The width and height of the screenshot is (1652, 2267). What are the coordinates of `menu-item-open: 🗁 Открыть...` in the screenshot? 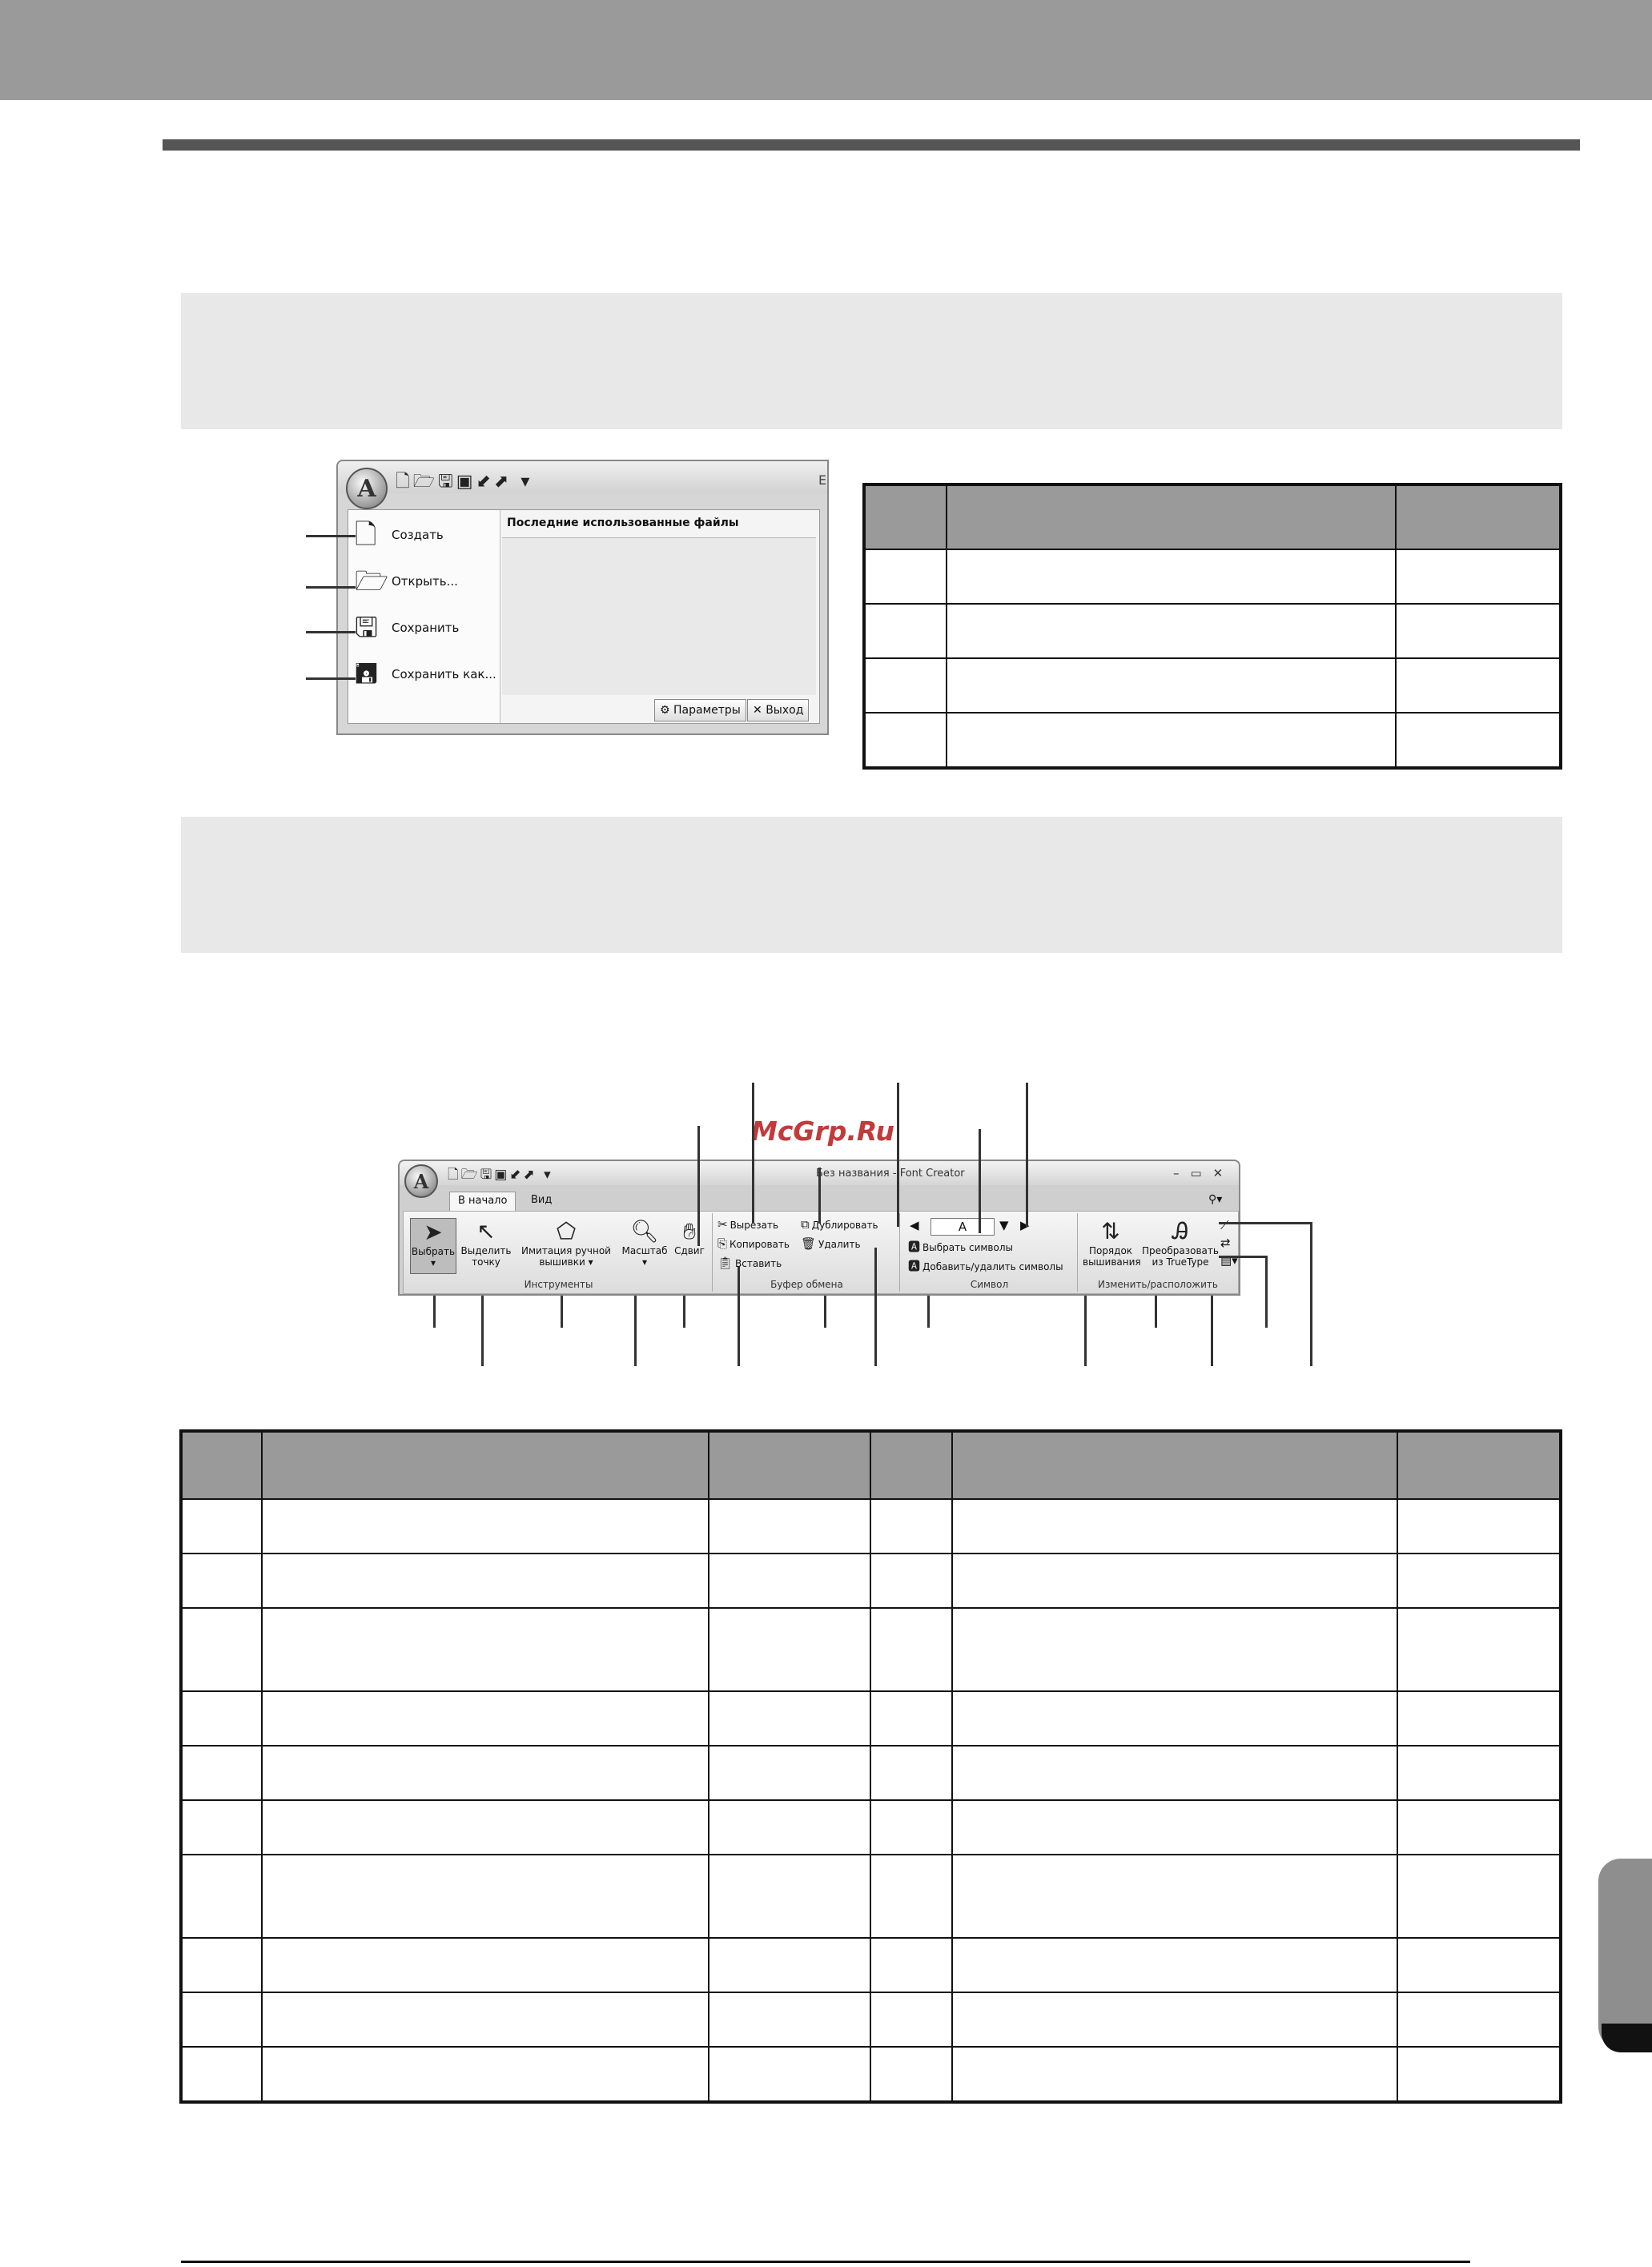 It's located at (424, 582).